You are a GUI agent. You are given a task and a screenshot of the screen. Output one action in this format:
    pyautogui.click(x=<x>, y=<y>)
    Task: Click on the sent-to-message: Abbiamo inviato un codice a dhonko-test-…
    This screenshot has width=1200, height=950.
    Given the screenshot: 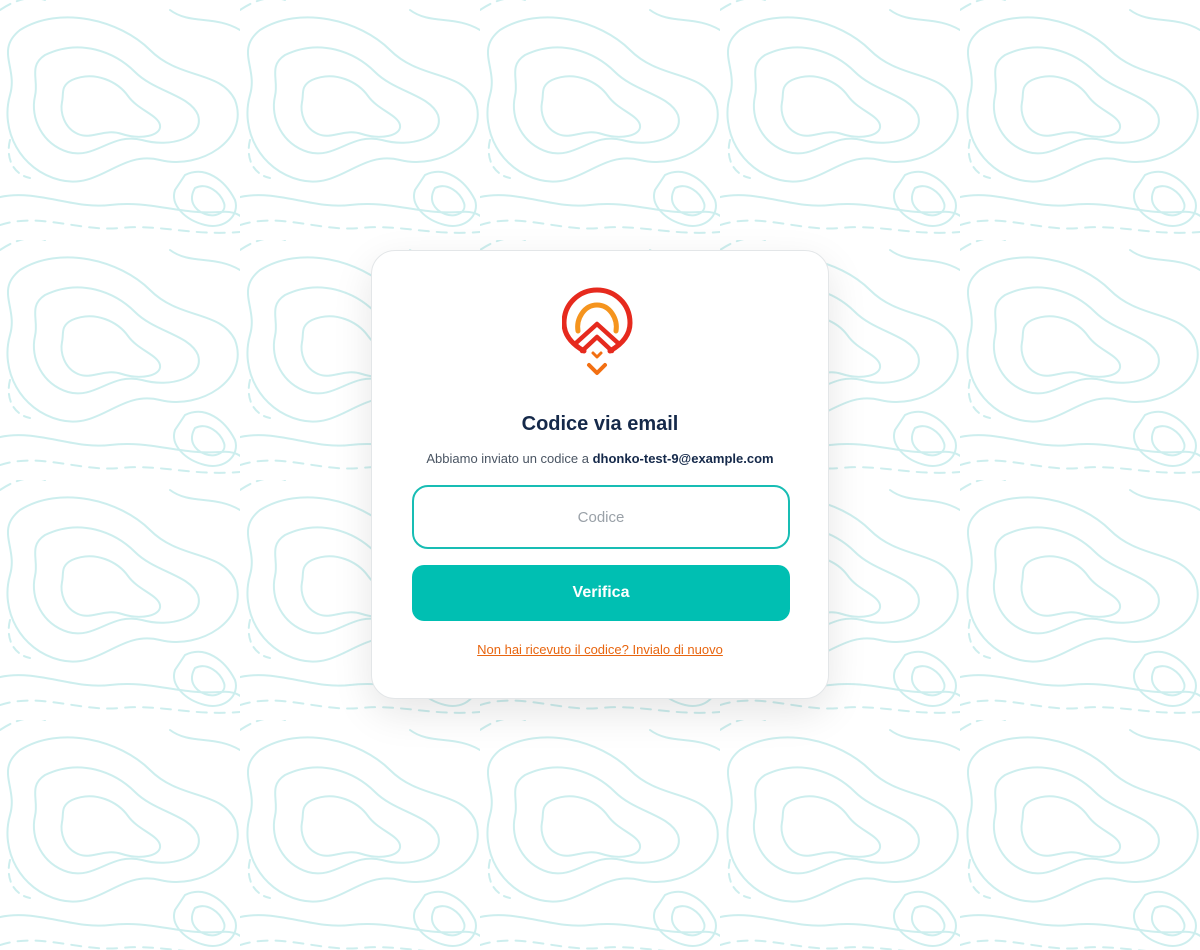 What is the action you would take?
    pyautogui.click(x=600, y=458)
    